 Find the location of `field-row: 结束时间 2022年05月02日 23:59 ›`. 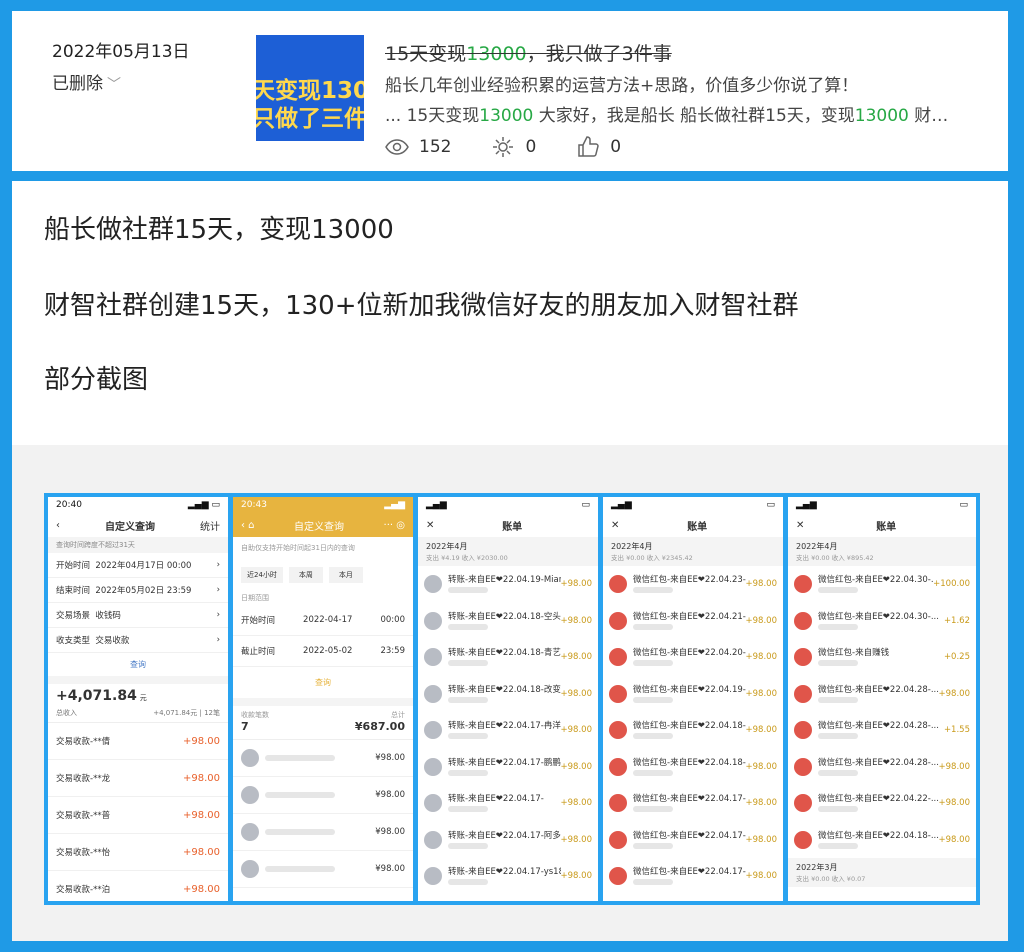

field-row: 结束时间 2022年05月02日 23:59 › is located at coordinates (138, 590).